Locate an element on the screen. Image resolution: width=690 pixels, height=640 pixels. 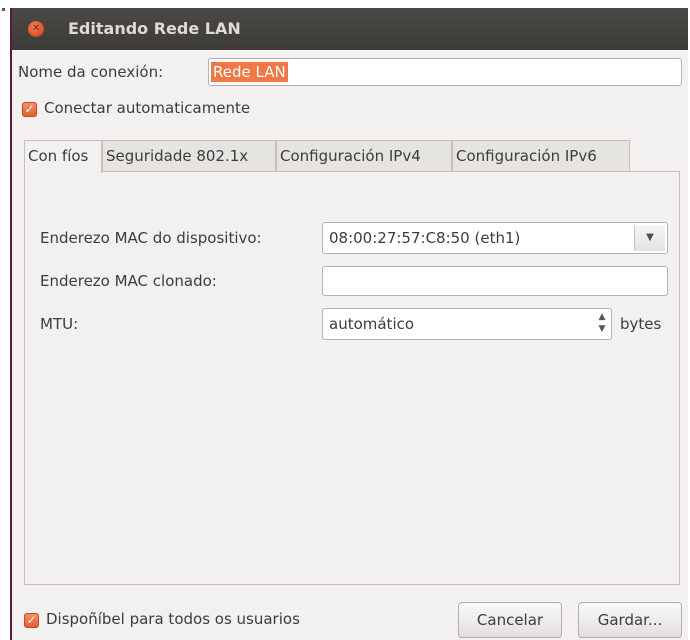
autoconnect-checkbox: ✓ is located at coordinates (29, 109).